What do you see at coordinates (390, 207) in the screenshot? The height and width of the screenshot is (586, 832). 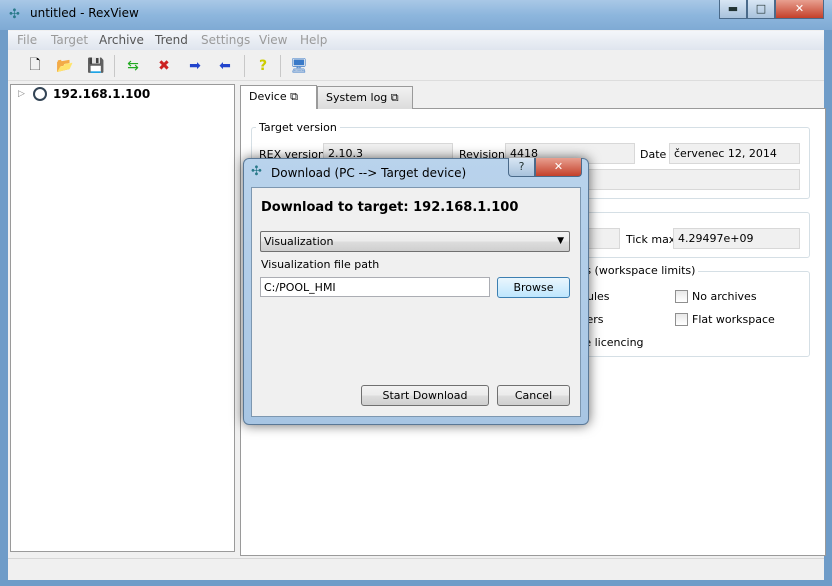 I see `dialog-heading: Download to target: 192.168.1.100` at bounding box center [390, 207].